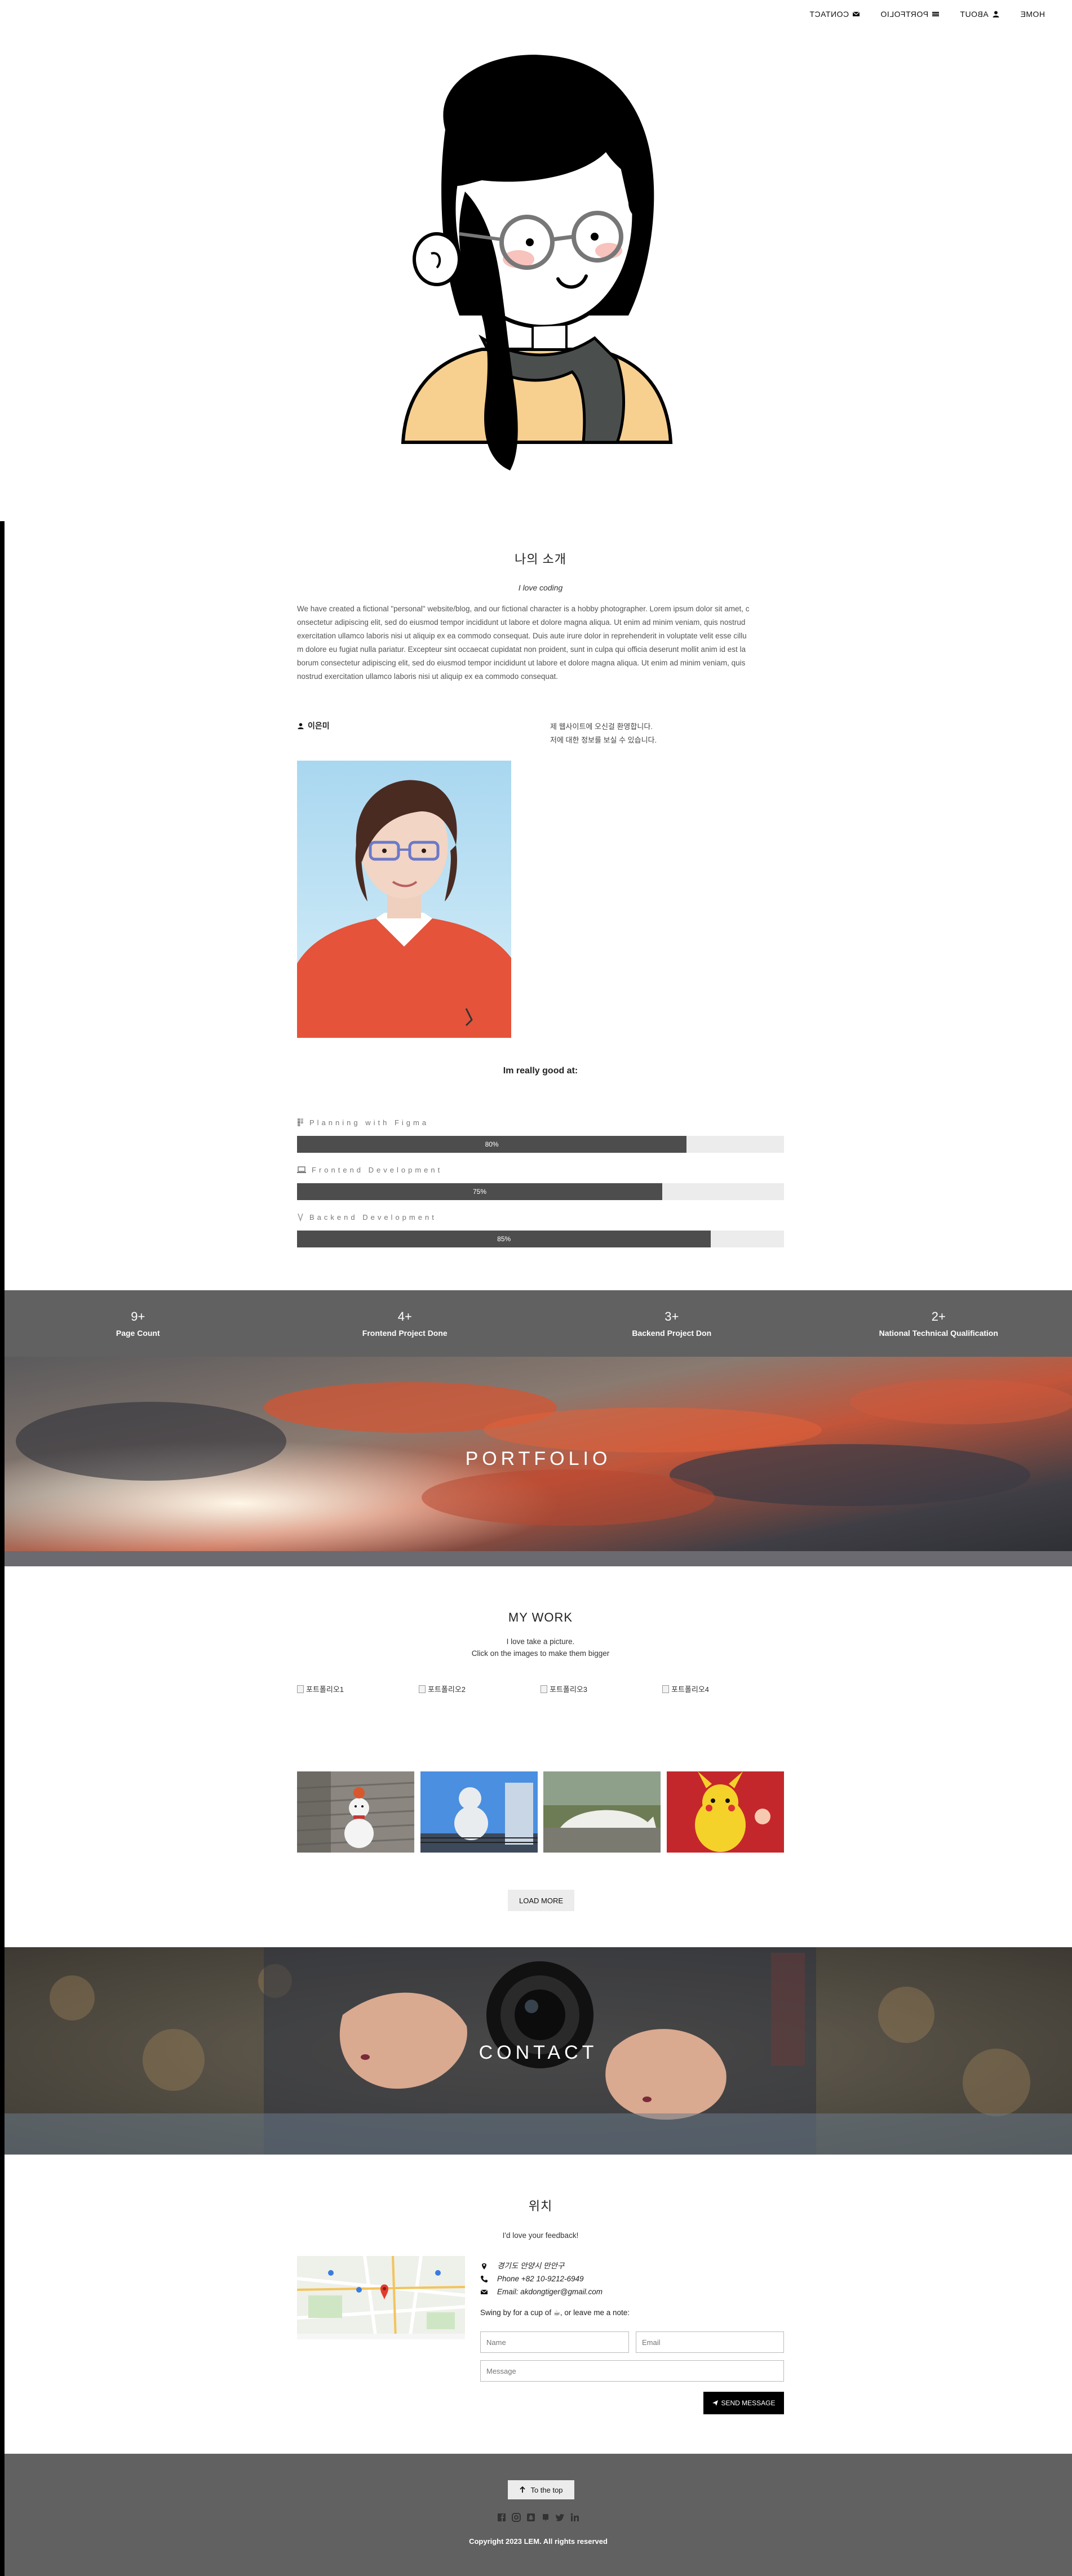 The image size is (1072, 2576). Describe the element at coordinates (479, 1812) in the screenshot. I see `snowman-sky-photo` at that location.